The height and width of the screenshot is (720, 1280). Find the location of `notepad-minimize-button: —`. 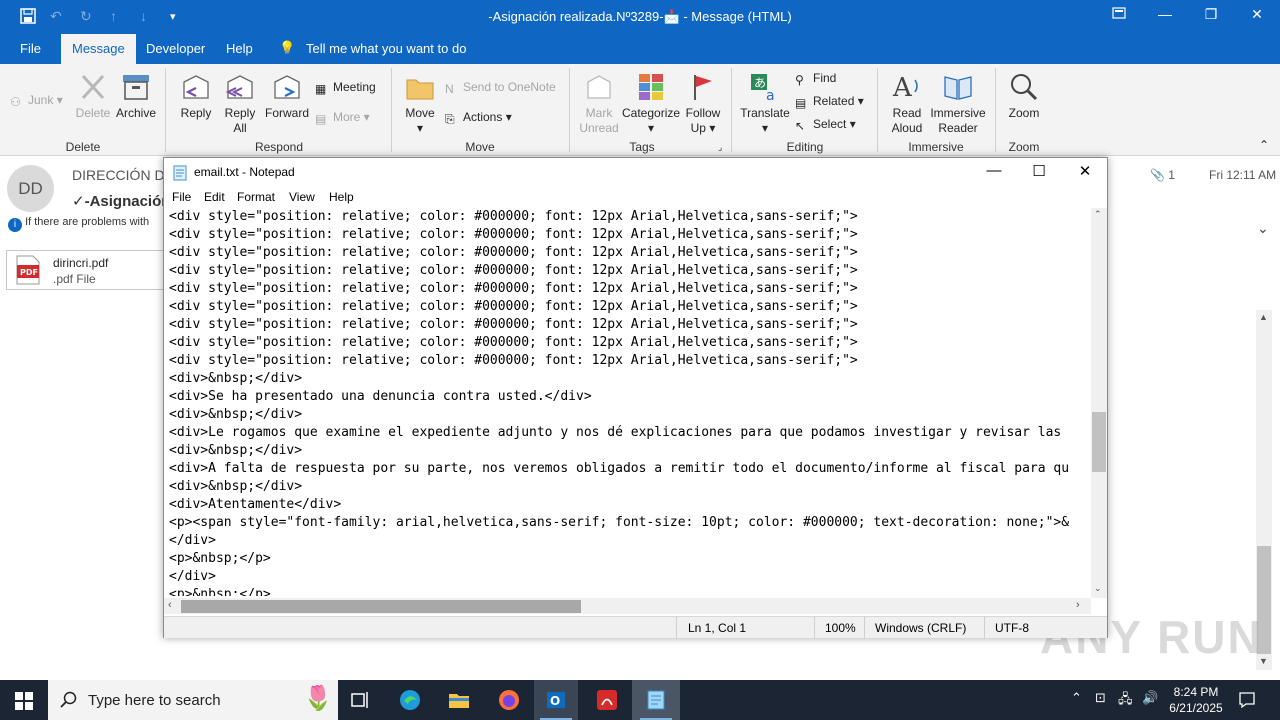

notepad-minimize-button: — is located at coordinates (994, 170).